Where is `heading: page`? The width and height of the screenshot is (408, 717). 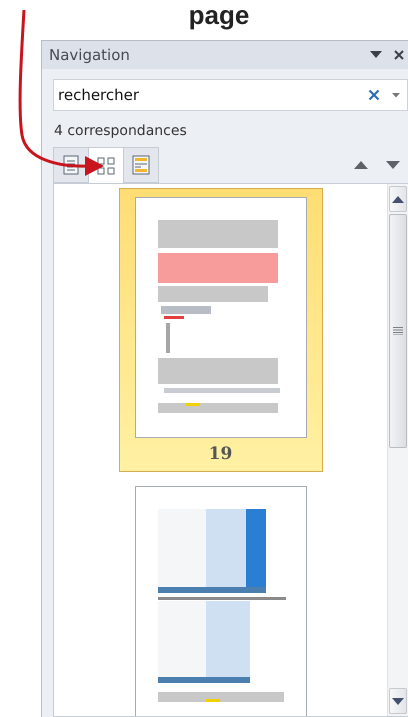
heading: page is located at coordinates (219, 15).